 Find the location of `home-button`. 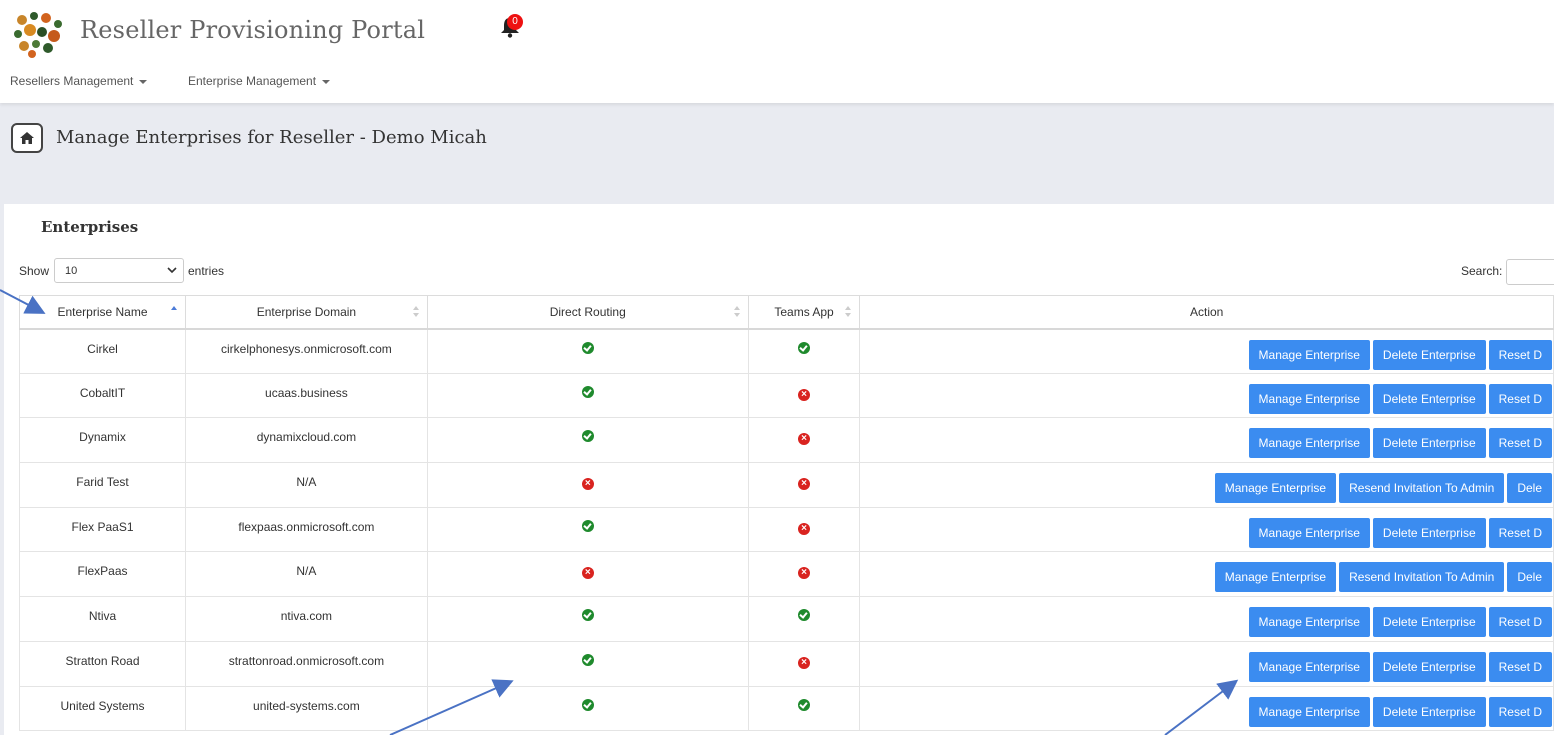

home-button is located at coordinates (27, 138).